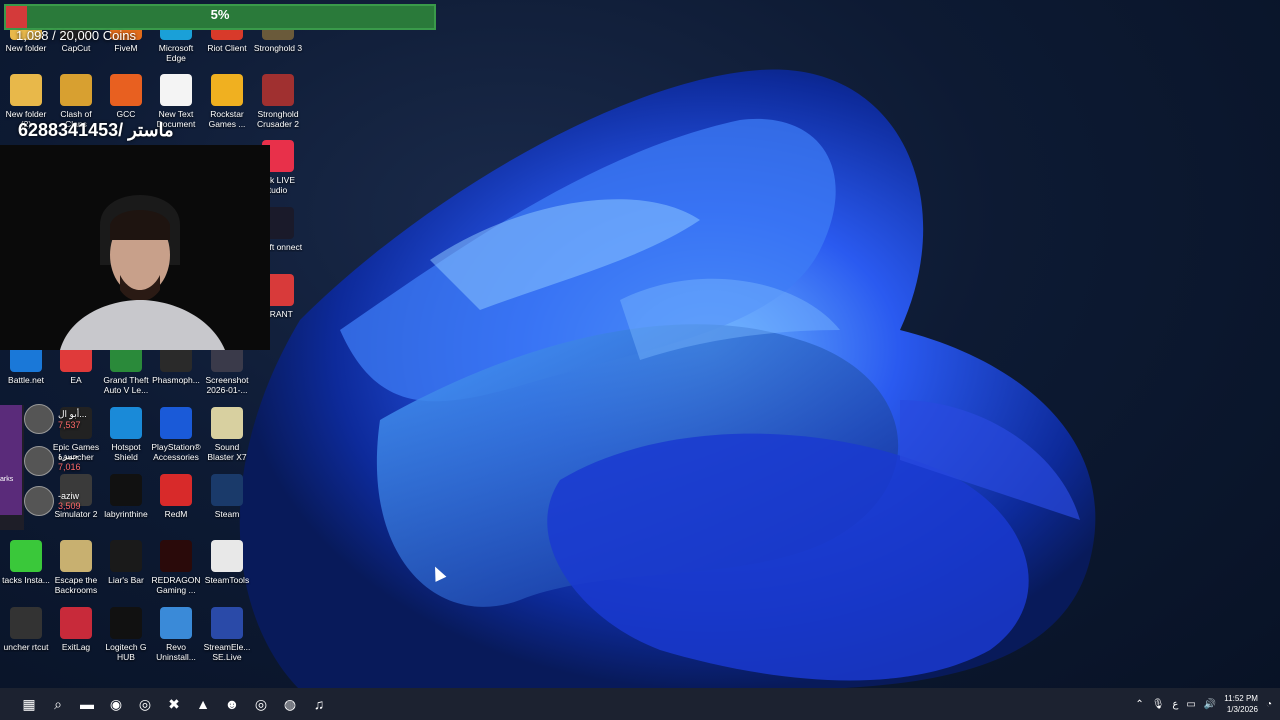 The width and height of the screenshot is (1280, 720). What do you see at coordinates (126, 623) in the screenshot?
I see `logitech-icon` at bounding box center [126, 623].